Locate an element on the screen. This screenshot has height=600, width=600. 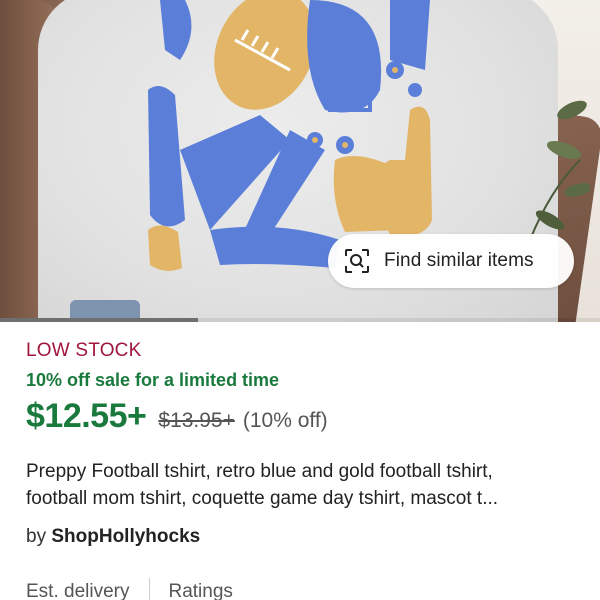
plant-decoration is located at coordinates (559, 170).